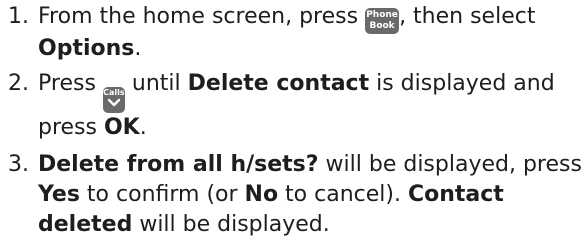 The height and width of the screenshot is (246, 583). I want to click on bold-term: Delete contact, so click(278, 83).